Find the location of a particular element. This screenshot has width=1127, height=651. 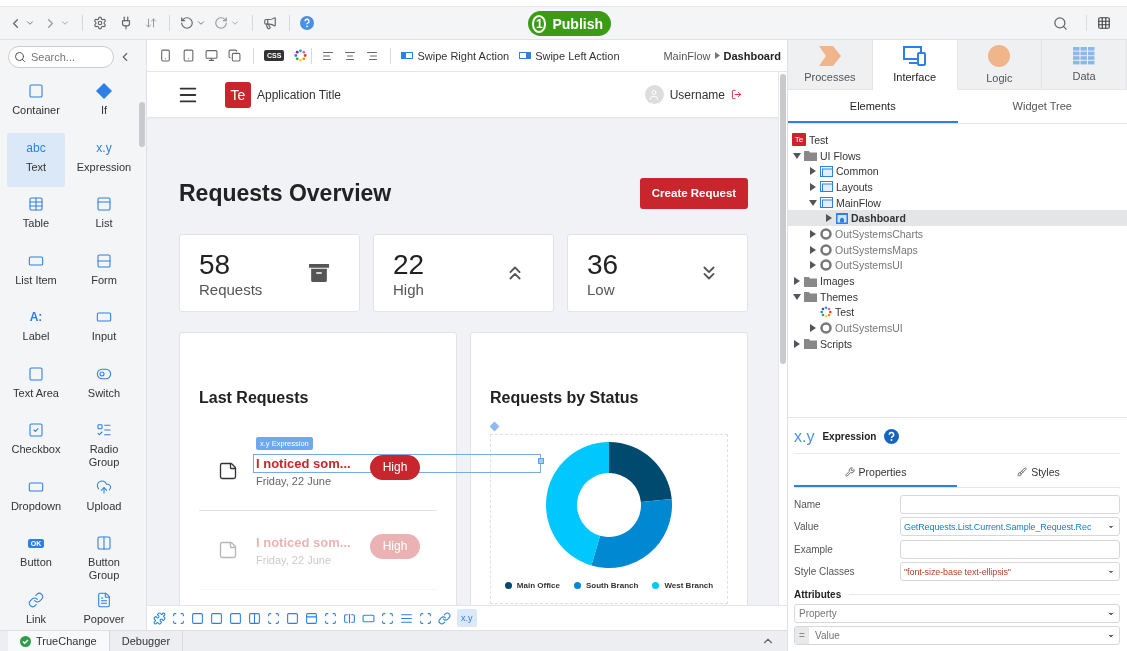

widget-item: Link is located at coordinates (36, 607).